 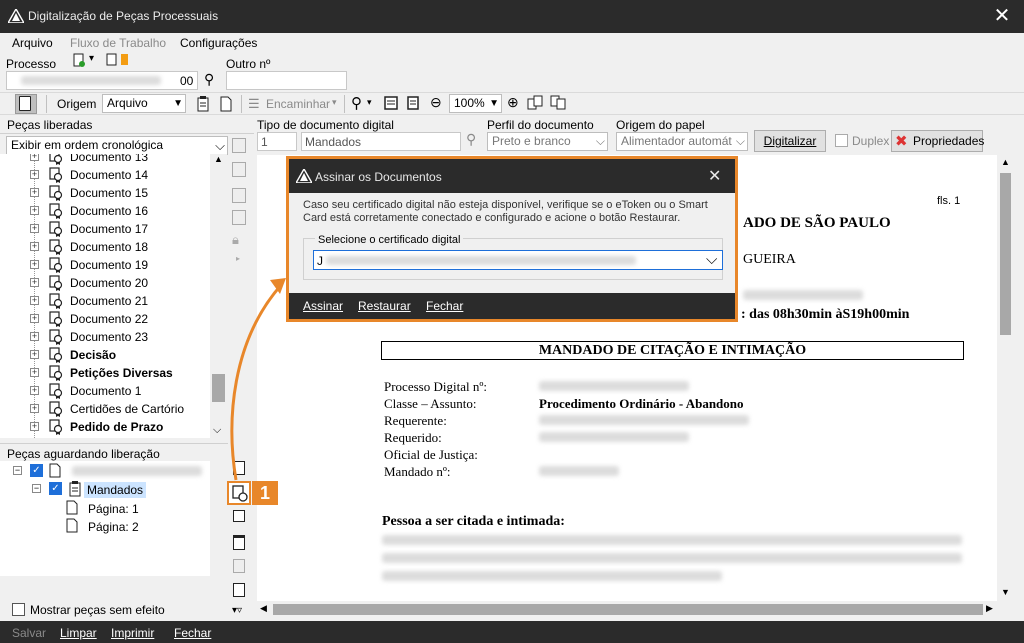 What do you see at coordinates (105, 283) in the screenshot?
I see `tree-item: + Documento 20` at bounding box center [105, 283].